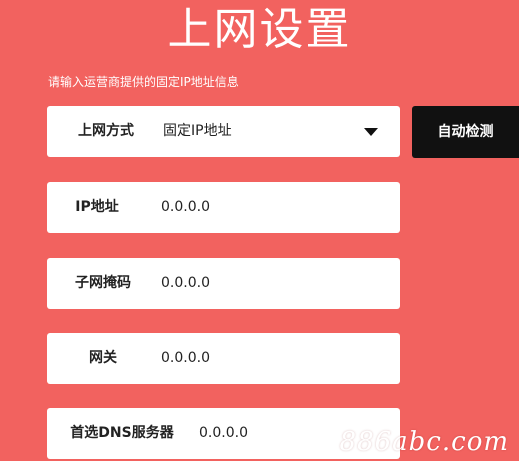  Describe the element at coordinates (223, 358) in the screenshot. I see `gateway-field: 网关 0.0.0.0` at that location.